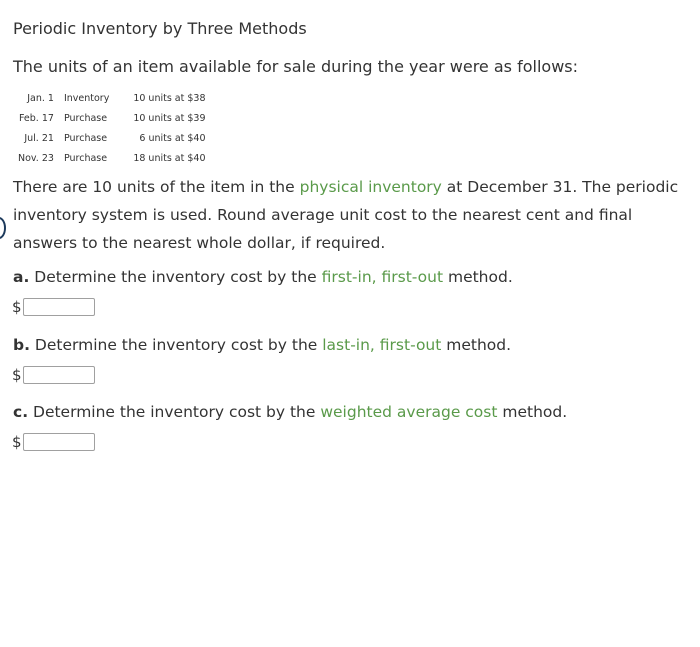 The height and width of the screenshot is (647, 700). Describe the element at coordinates (381, 345) in the screenshot. I see `term-link-lifo: last-in, first-out` at that location.